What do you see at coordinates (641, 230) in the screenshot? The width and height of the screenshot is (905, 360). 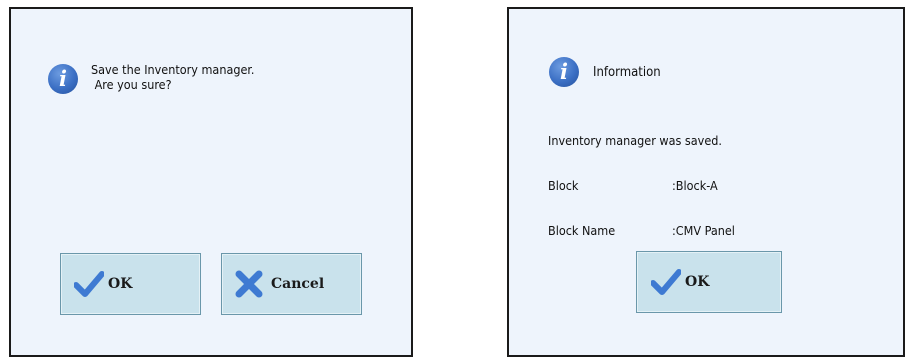 I see `detail-row-block-name: Block Name :CMV Panel` at bounding box center [641, 230].